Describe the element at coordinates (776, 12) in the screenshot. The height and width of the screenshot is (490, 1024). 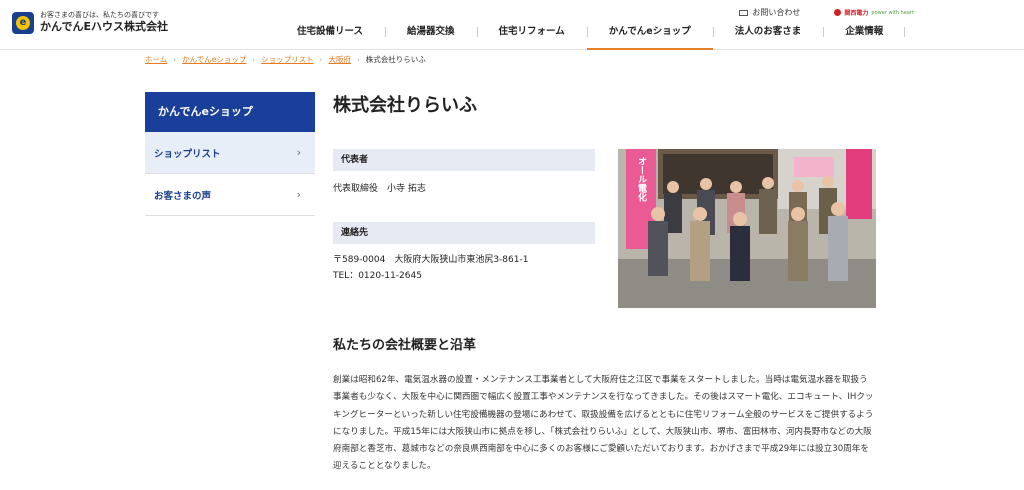
I see `contact-link-label: お問い合わせ` at that location.